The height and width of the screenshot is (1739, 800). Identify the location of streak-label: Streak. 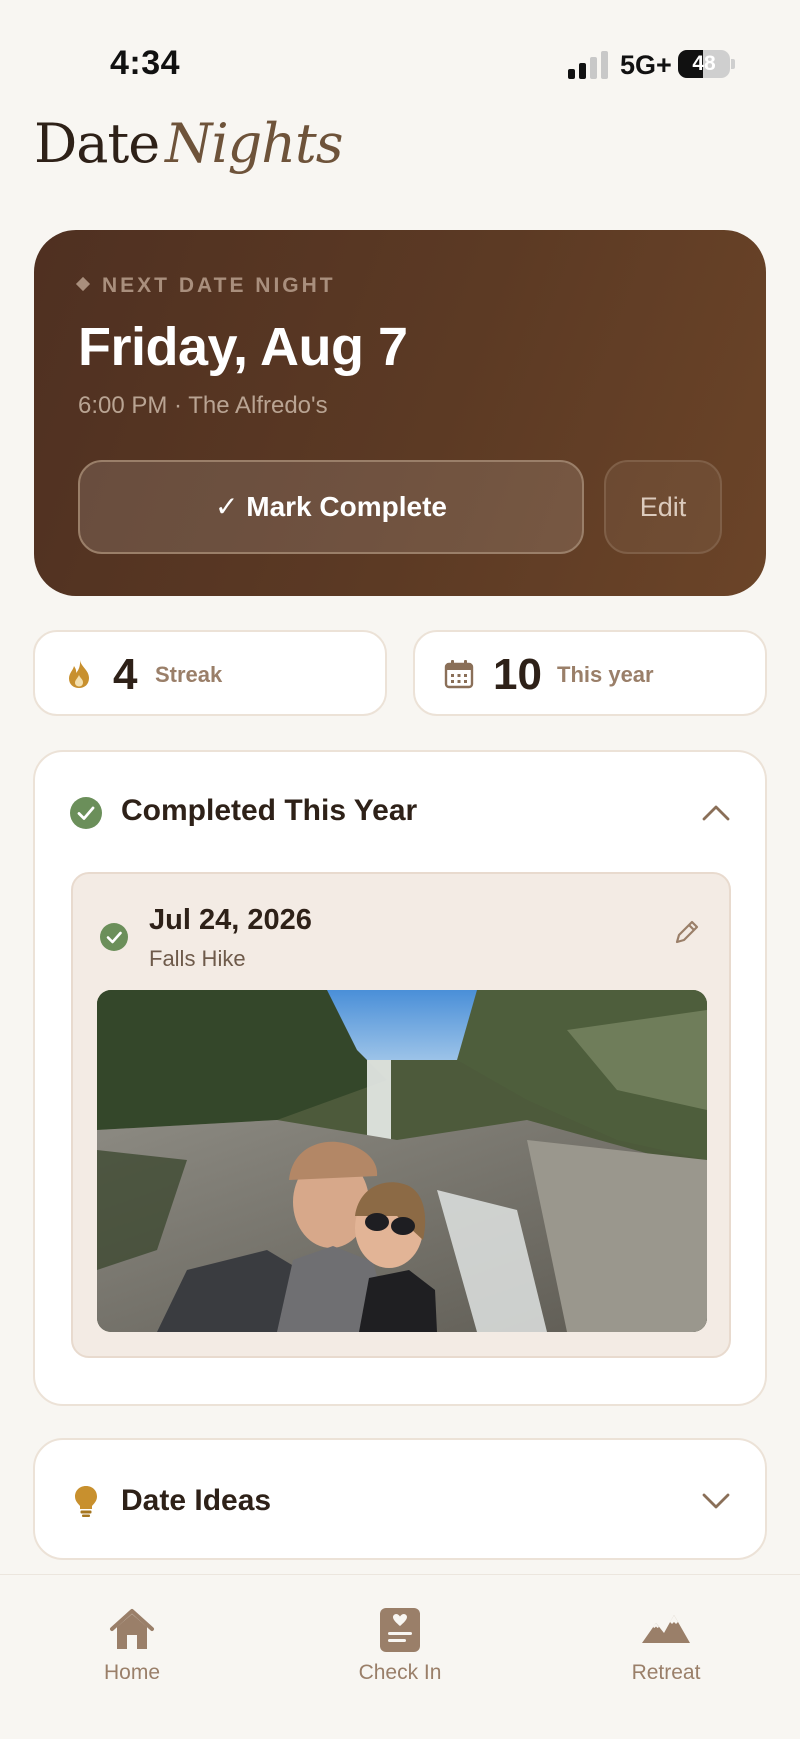
(189, 674).